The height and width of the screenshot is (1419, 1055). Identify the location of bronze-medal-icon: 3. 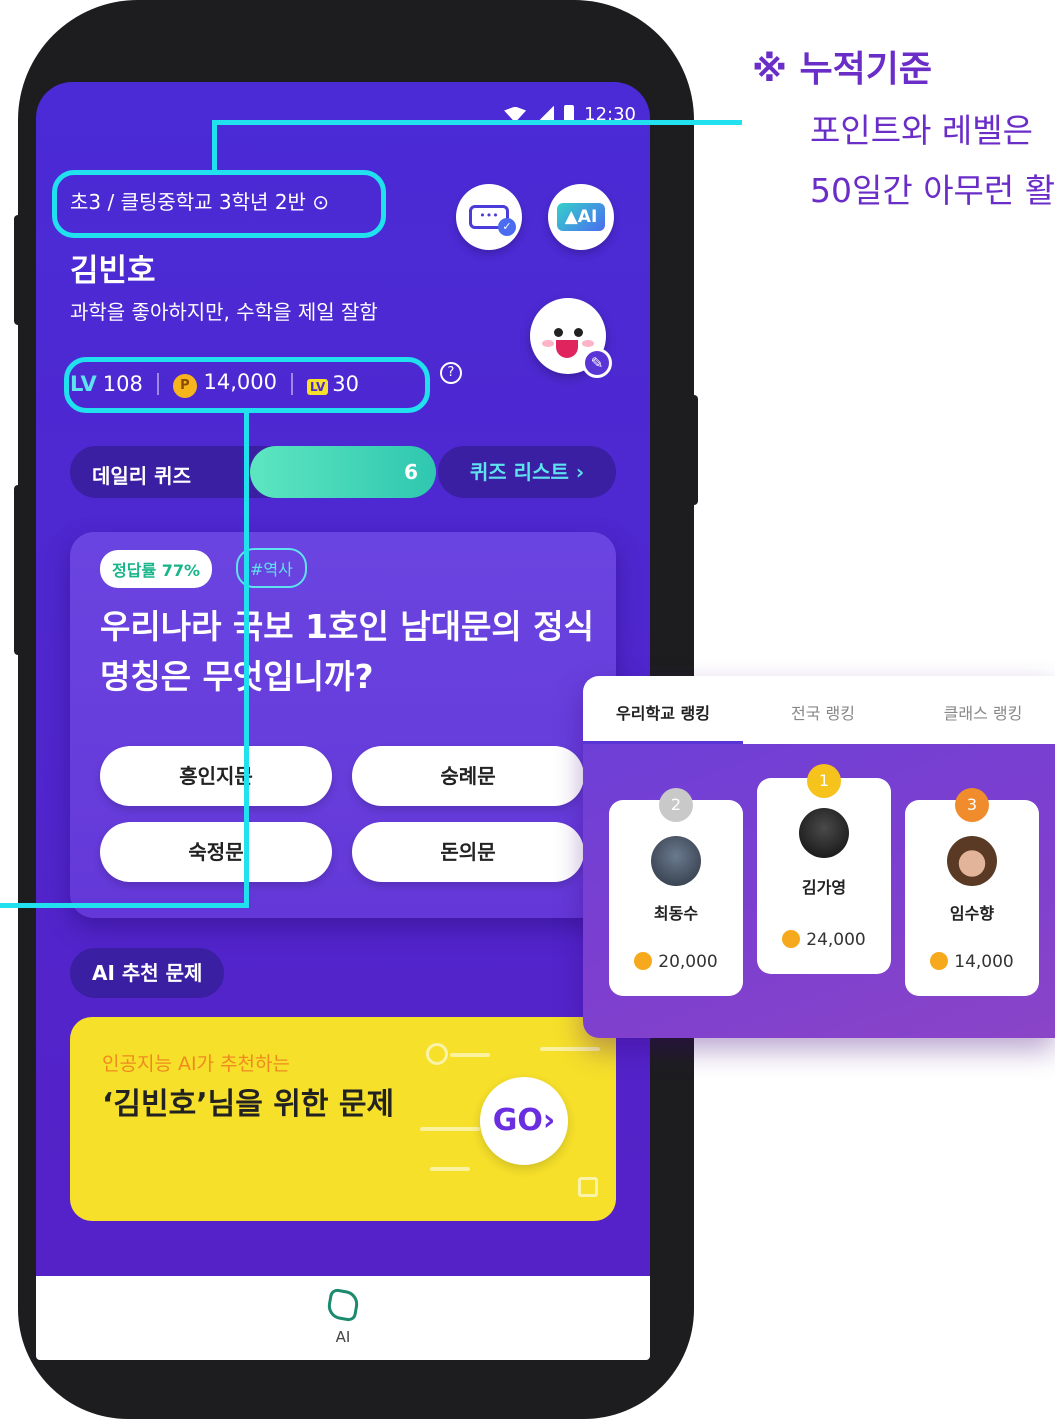
(972, 805).